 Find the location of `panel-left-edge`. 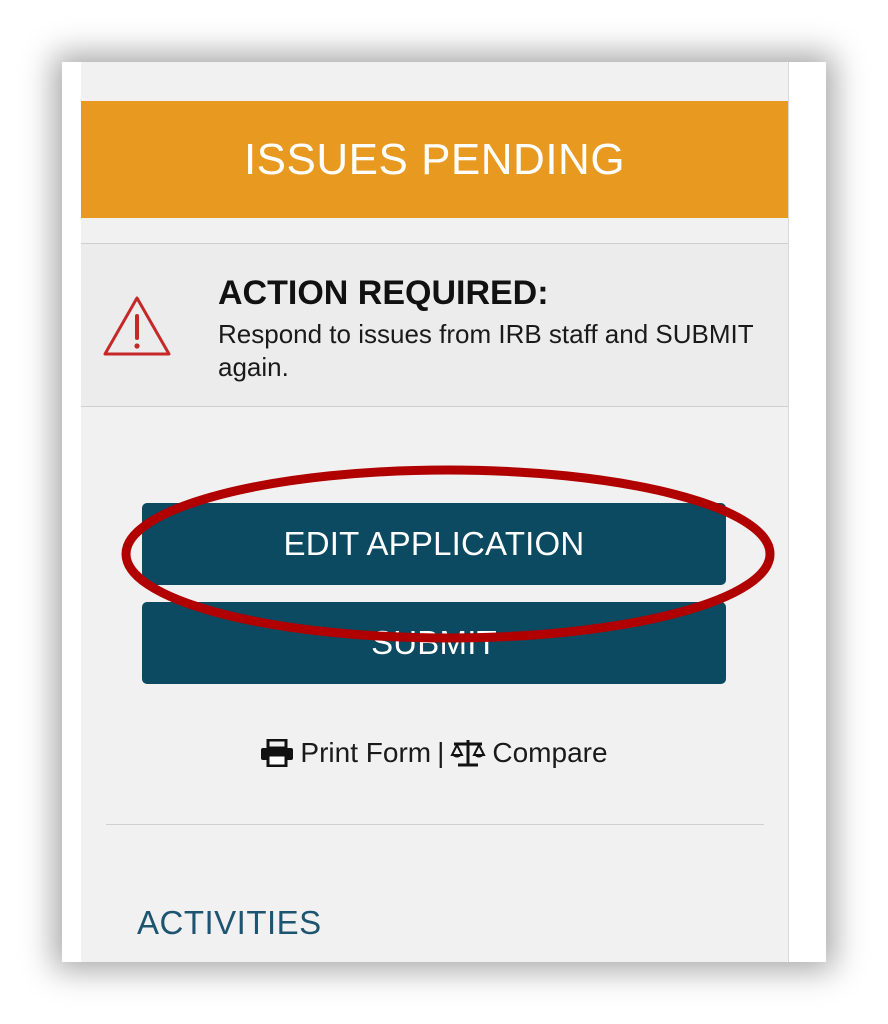

panel-left-edge is located at coordinates (71, 512).